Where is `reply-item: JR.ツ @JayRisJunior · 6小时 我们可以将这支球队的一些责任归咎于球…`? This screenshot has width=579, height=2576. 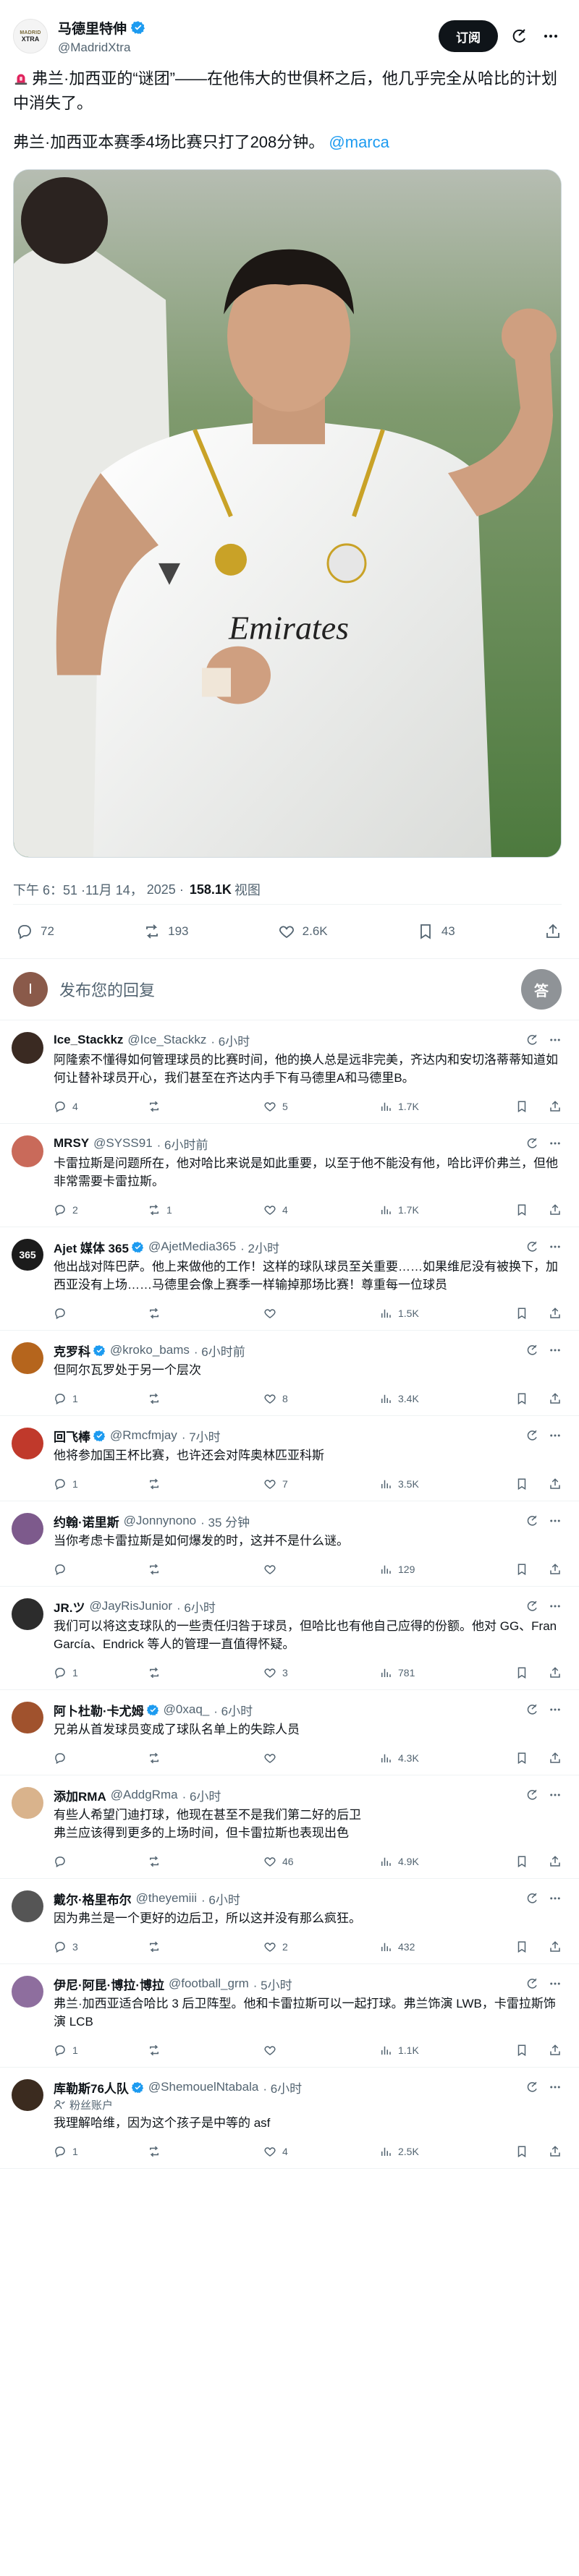 reply-item: JR.ツ @JayRisJunior · 6小时 我们可以将这支球队的一些责任归咎于球… is located at coordinates (289, 1638).